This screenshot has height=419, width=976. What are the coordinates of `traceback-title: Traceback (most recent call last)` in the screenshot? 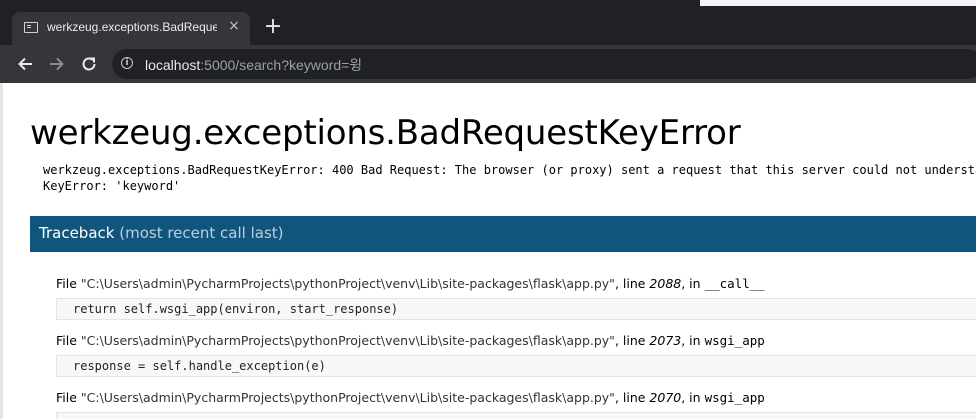 It's located at (161, 233).